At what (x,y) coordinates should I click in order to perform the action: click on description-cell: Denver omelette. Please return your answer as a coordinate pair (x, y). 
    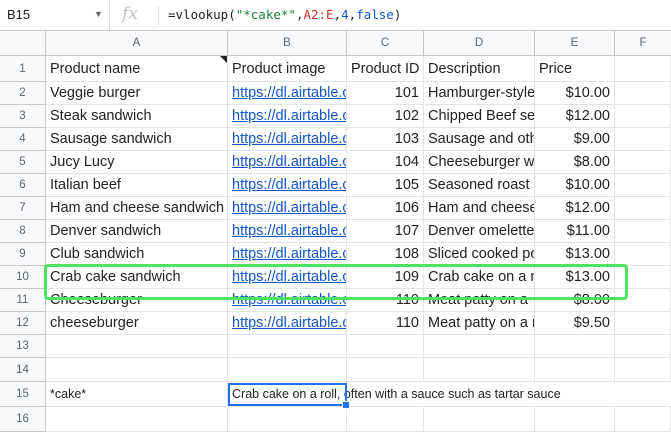
    Looking at the image, I should click on (479, 231).